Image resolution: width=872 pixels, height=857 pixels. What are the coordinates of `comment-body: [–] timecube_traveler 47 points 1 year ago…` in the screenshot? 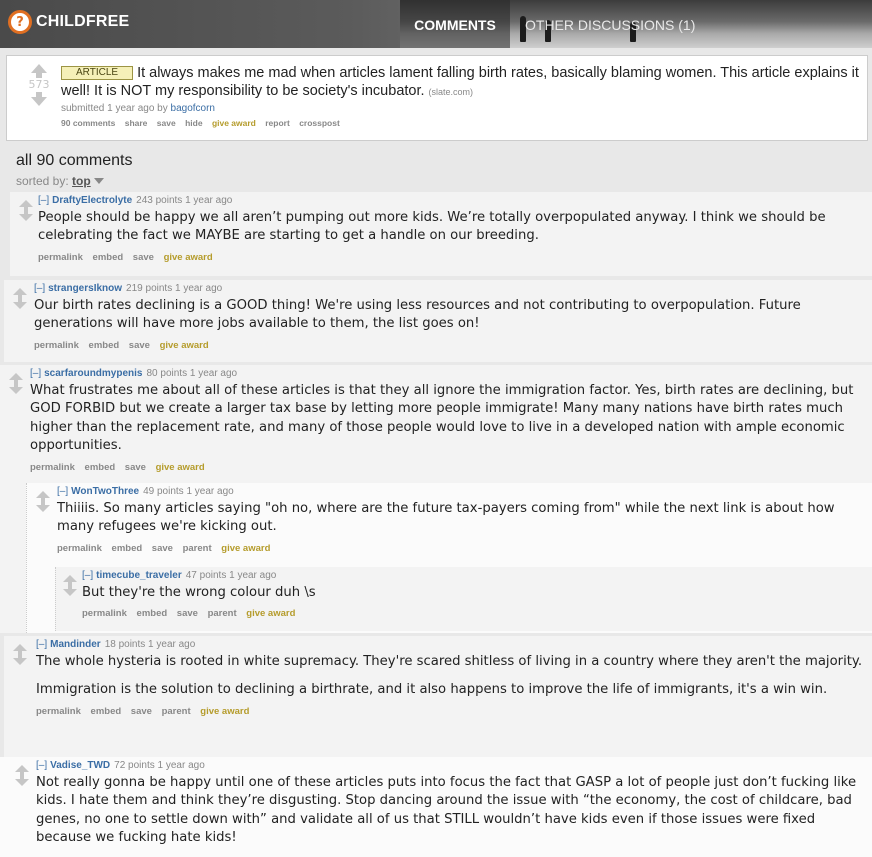 It's located at (473, 593).